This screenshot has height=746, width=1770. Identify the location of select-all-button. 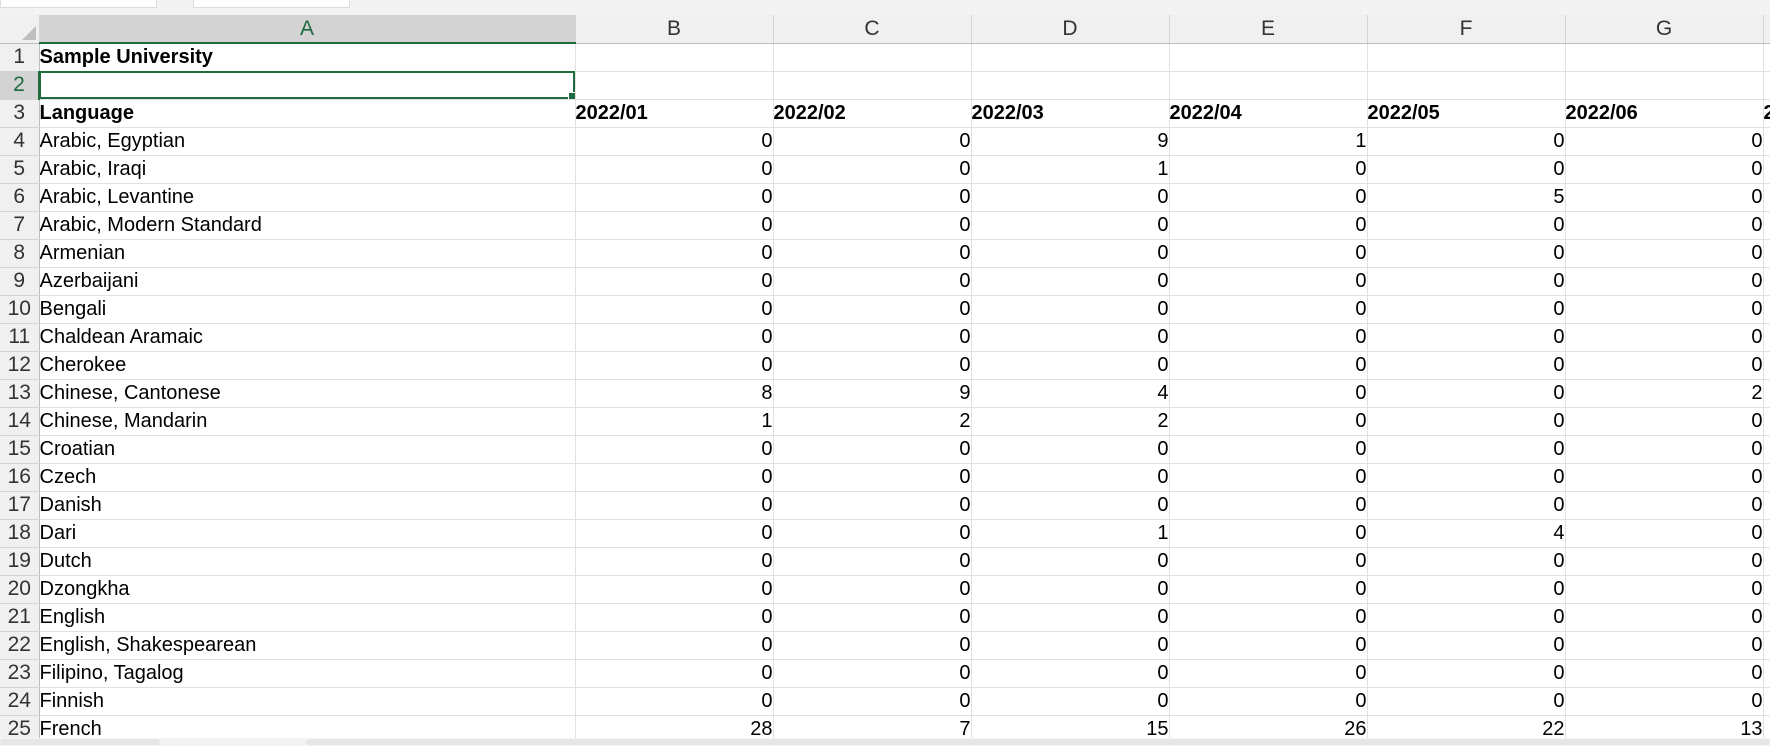
(20, 29).